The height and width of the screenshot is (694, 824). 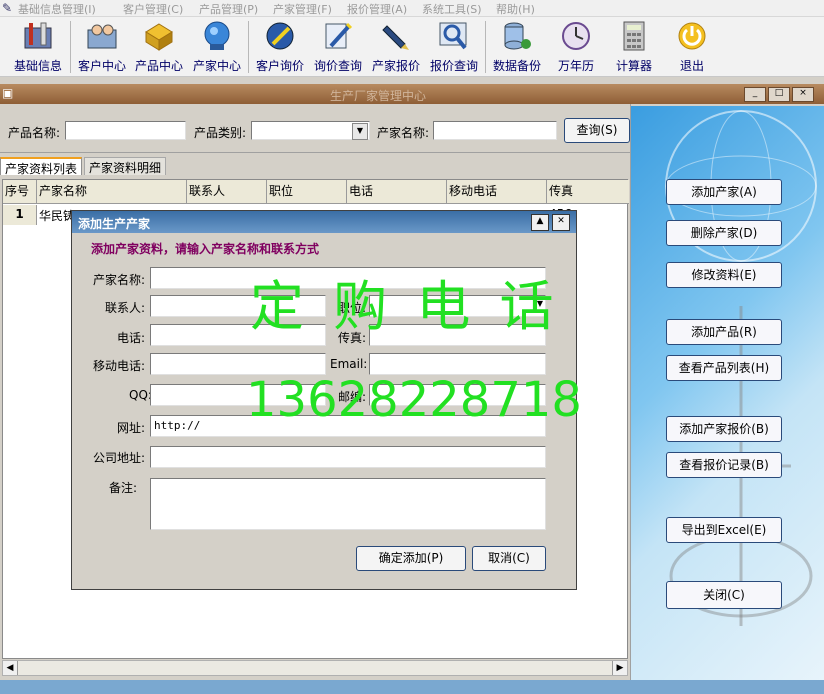 I want to click on remarks-label: 备注:, so click(x=123, y=488).